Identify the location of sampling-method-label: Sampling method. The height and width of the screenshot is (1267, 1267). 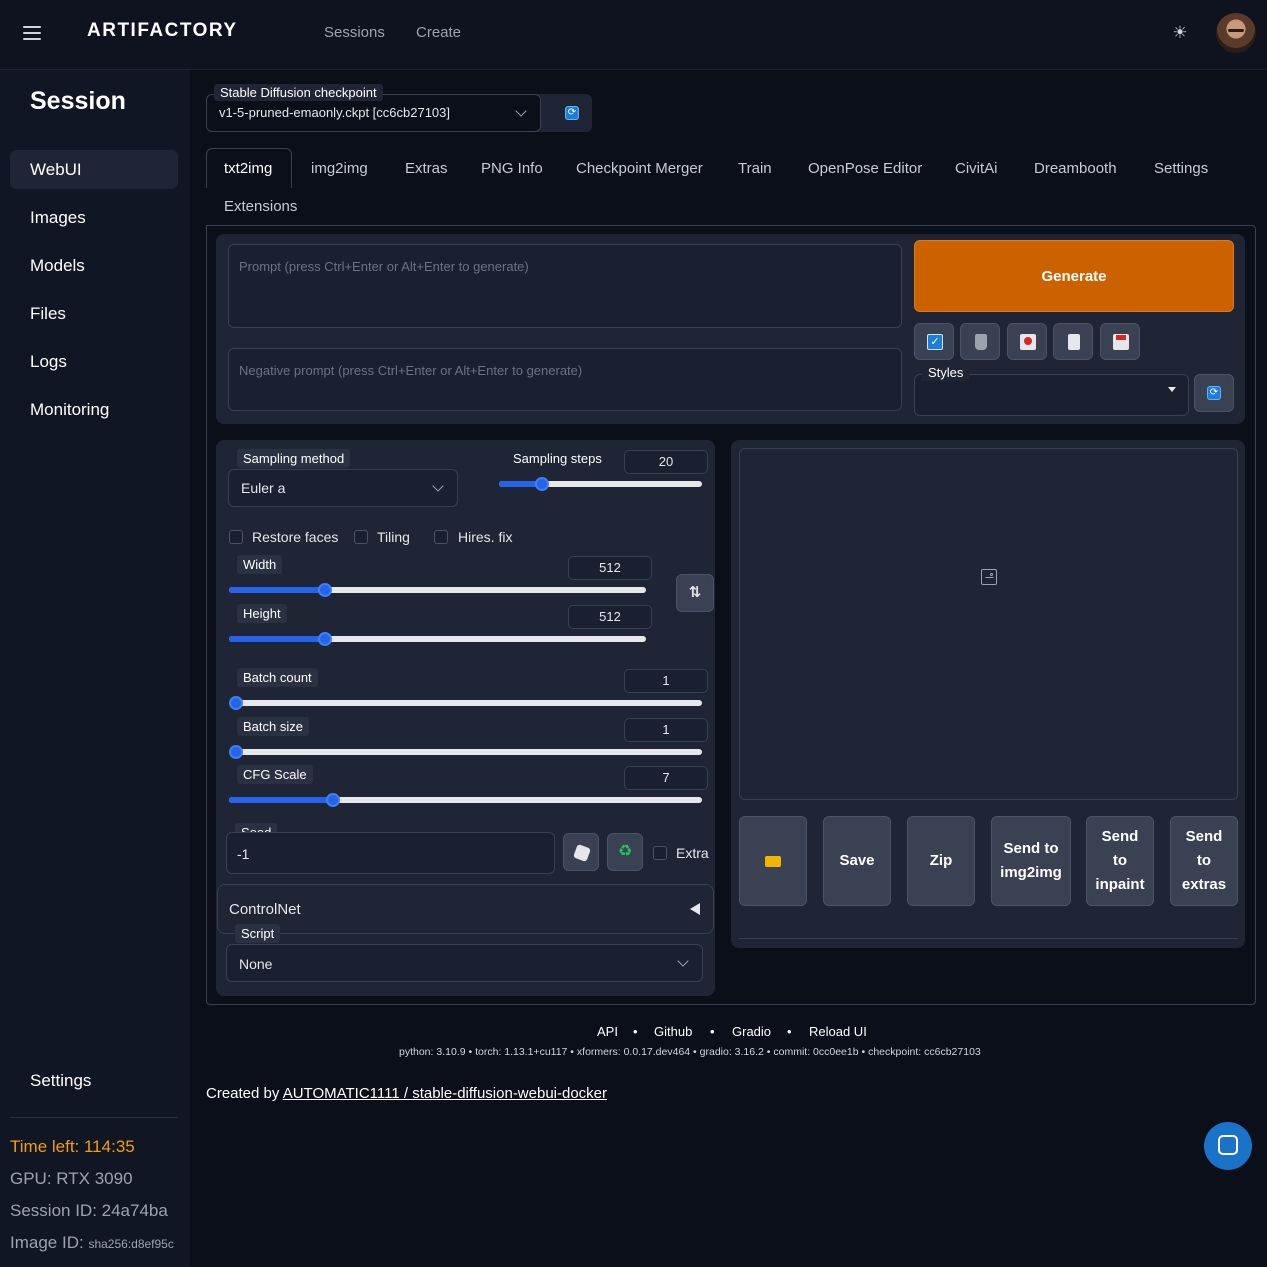
(294, 458).